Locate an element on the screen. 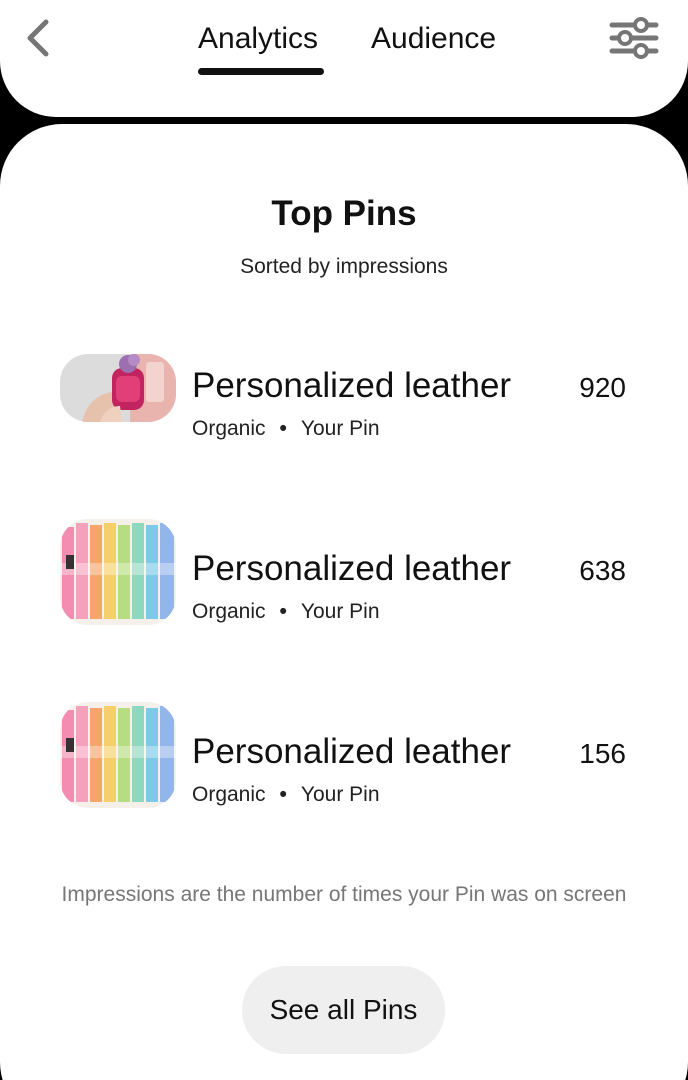 This screenshot has height=1080, width=688. card-subtitle: Sorted by impressions is located at coordinates (344, 266).